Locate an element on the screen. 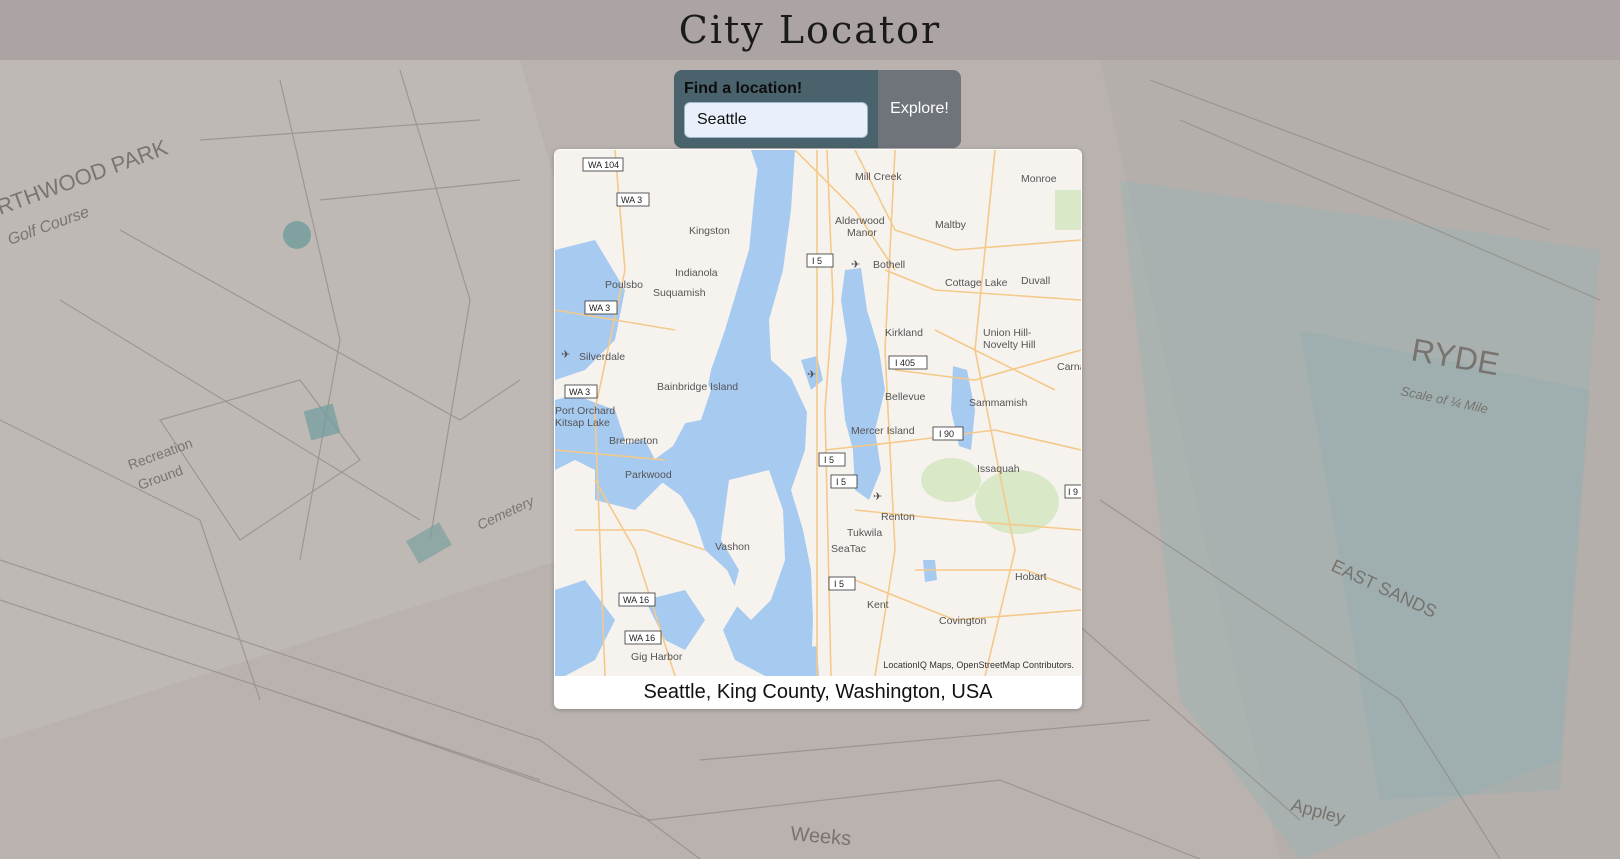  svg-text: Silverdale is located at coordinates (602, 357).